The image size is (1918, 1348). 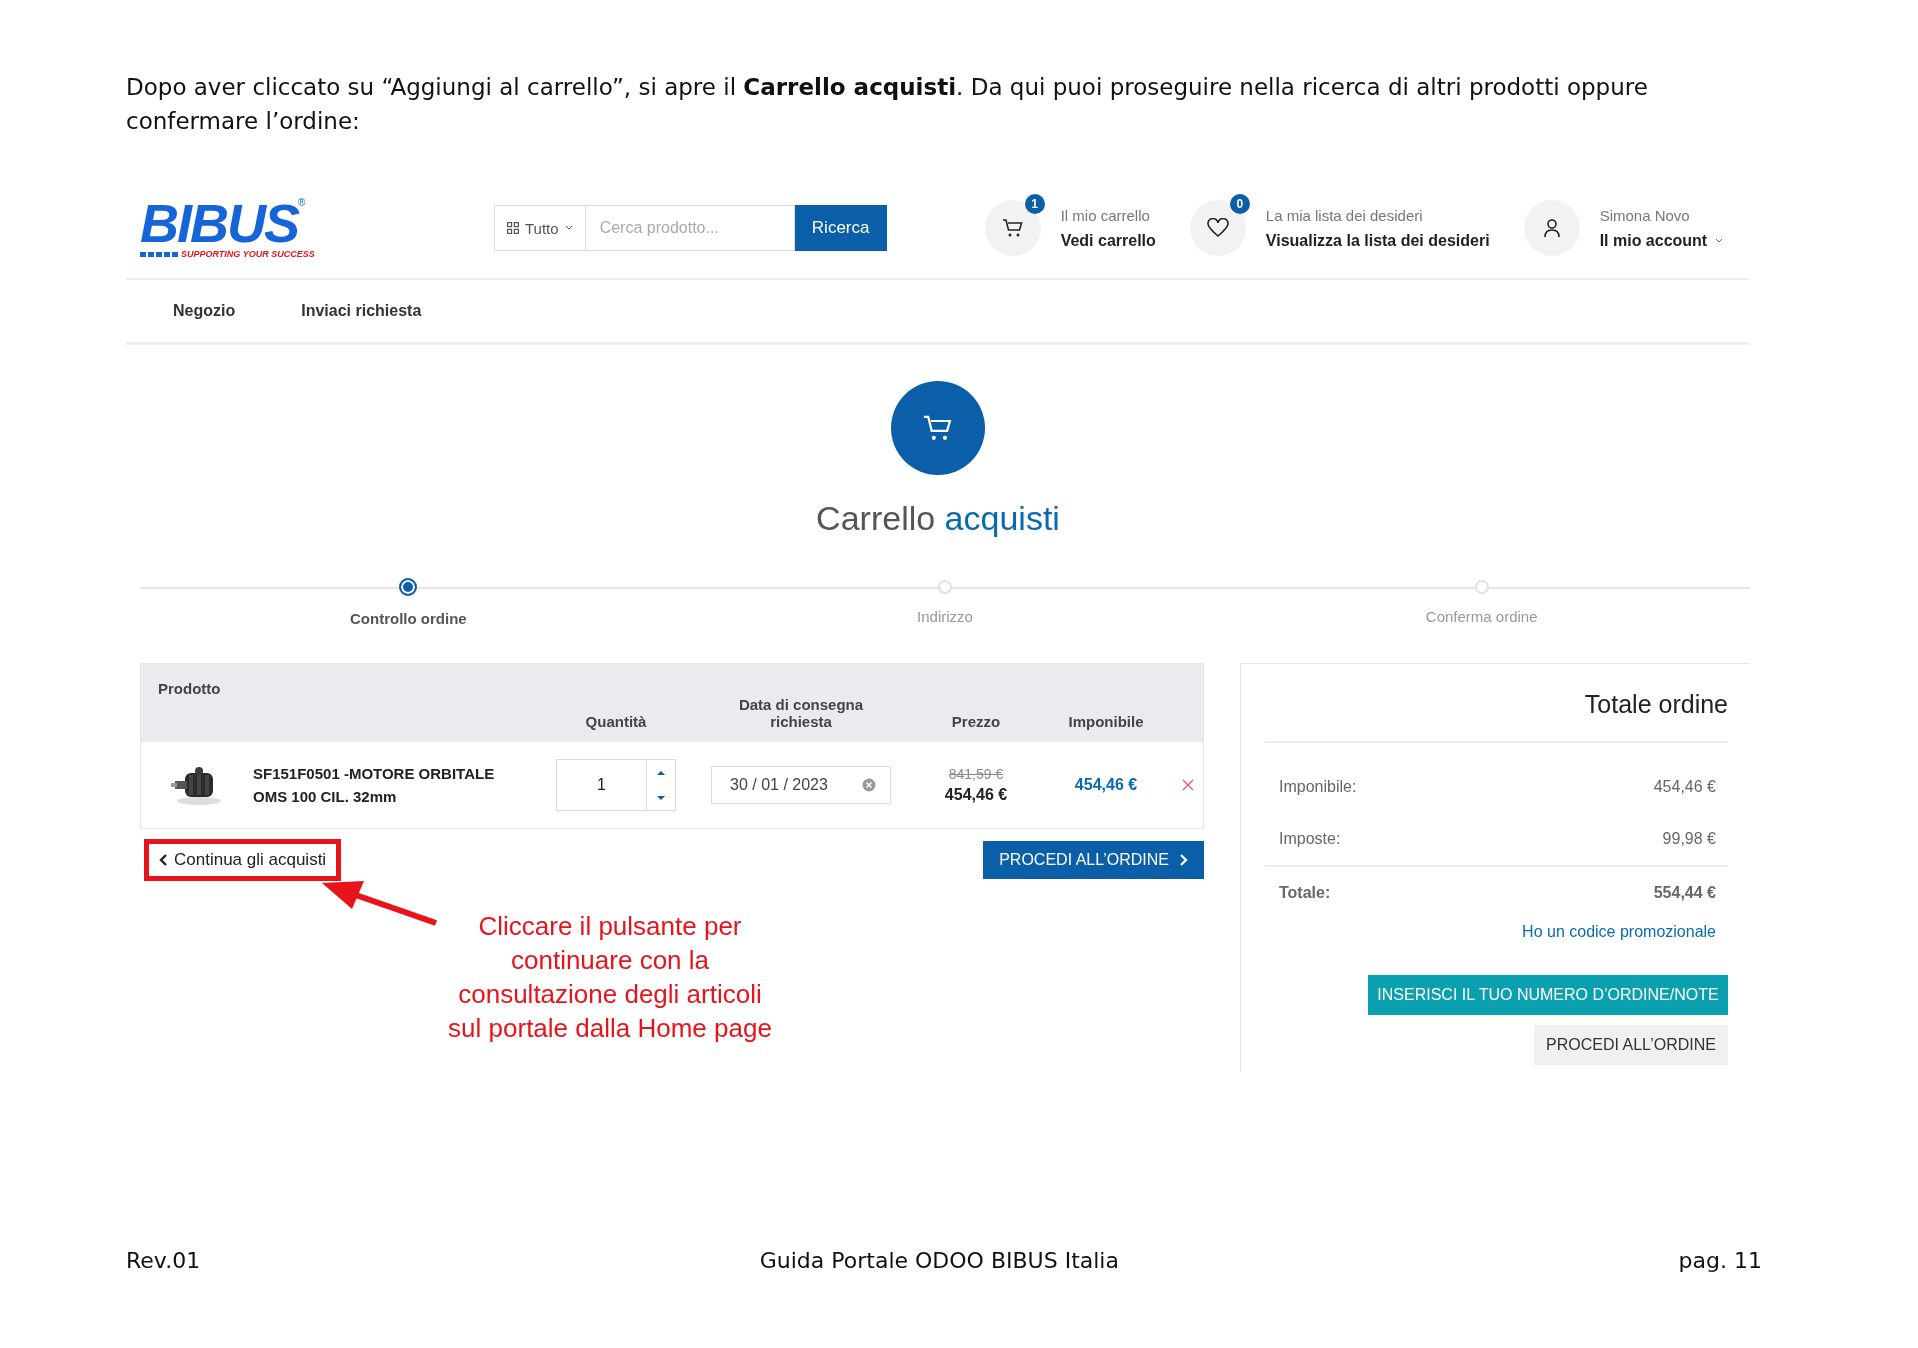 What do you see at coordinates (388, 785) in the screenshot?
I see `product-name: SF151F0501 -MOTORE ORBITALE OMS 100 CIL. 32mm` at bounding box center [388, 785].